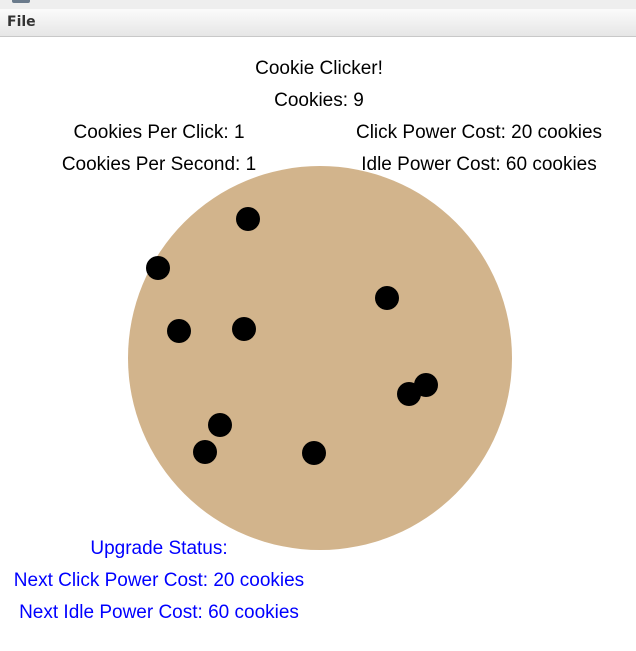 The width and height of the screenshot is (636, 651). What do you see at coordinates (159, 612) in the screenshot?
I see `next-idle-power-cost: Next Idle Power Cost: 60 cookies` at bounding box center [159, 612].